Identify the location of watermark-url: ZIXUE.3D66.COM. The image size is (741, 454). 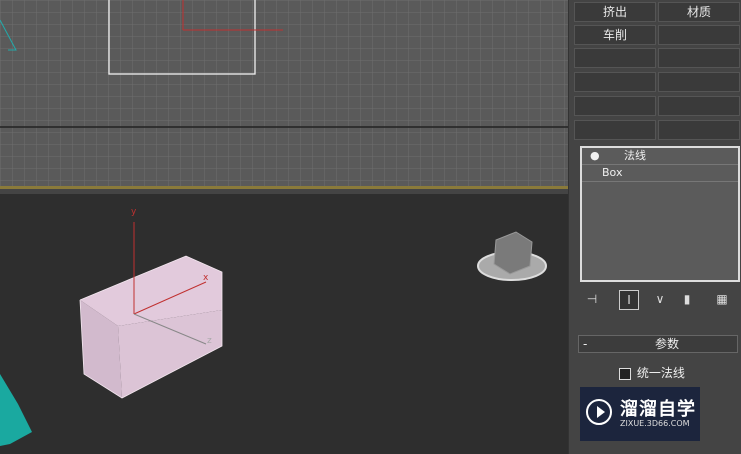
(655, 423).